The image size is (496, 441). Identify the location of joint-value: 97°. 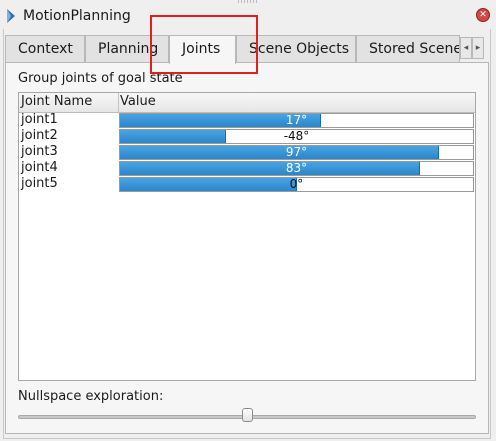
(296, 152).